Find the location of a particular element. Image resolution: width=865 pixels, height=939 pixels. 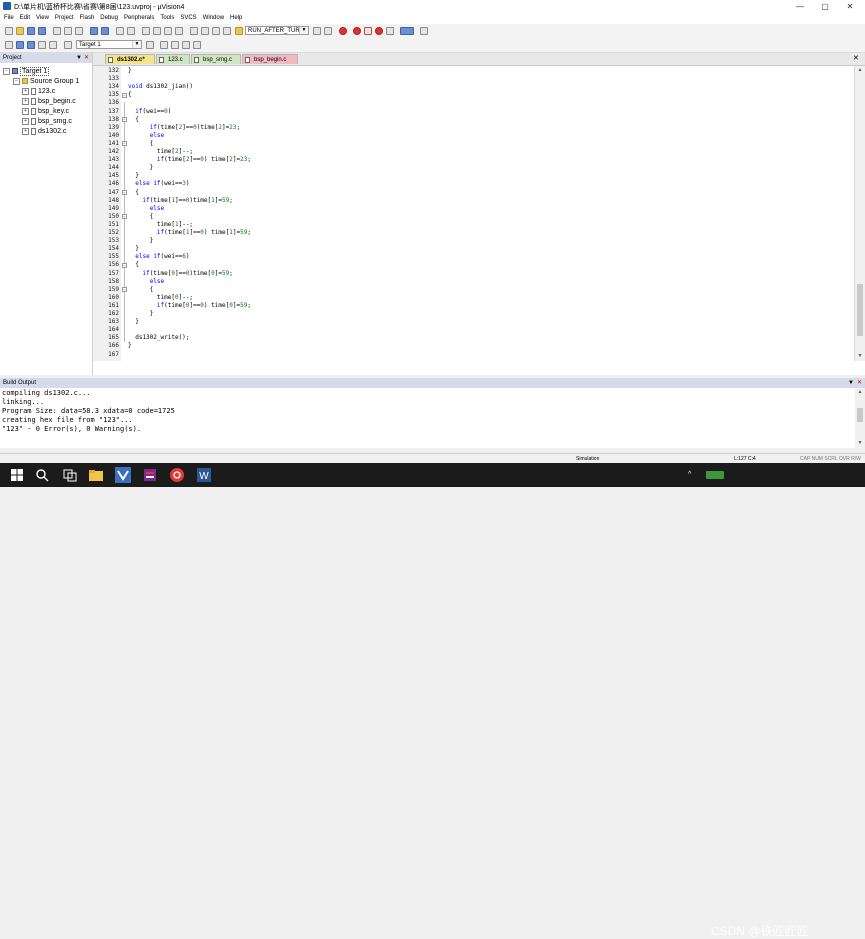

disable-all-breakpoints-icon is located at coordinates (390, 31).